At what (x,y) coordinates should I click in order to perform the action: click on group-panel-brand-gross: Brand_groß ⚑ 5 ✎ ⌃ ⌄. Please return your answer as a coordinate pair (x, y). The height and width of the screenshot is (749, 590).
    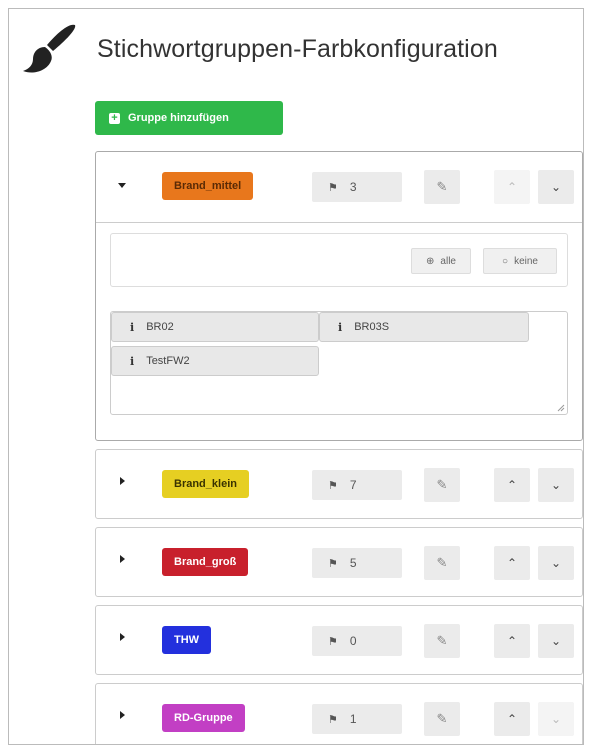
    Looking at the image, I should click on (339, 562).